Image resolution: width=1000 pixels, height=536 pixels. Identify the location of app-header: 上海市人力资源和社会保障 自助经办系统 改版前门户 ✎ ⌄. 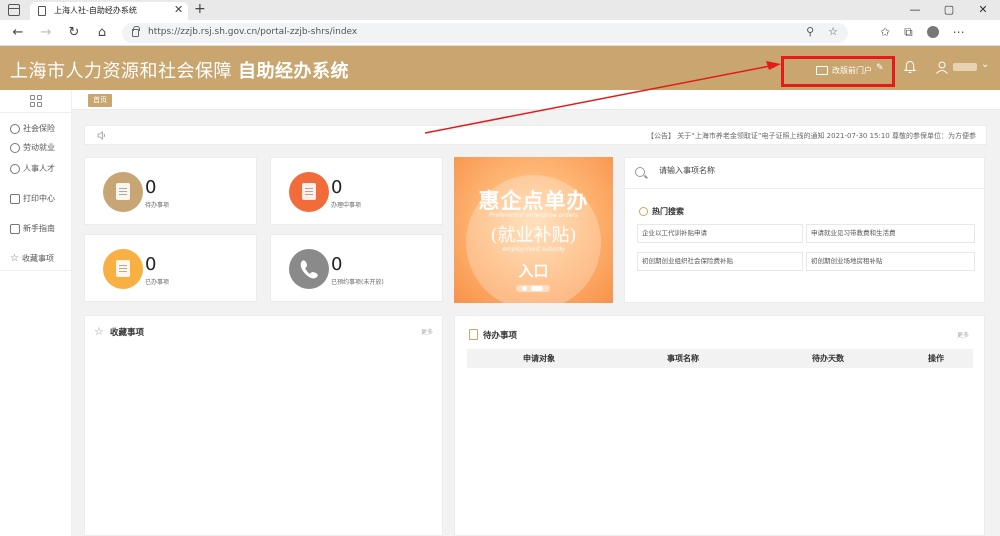
(500, 68).